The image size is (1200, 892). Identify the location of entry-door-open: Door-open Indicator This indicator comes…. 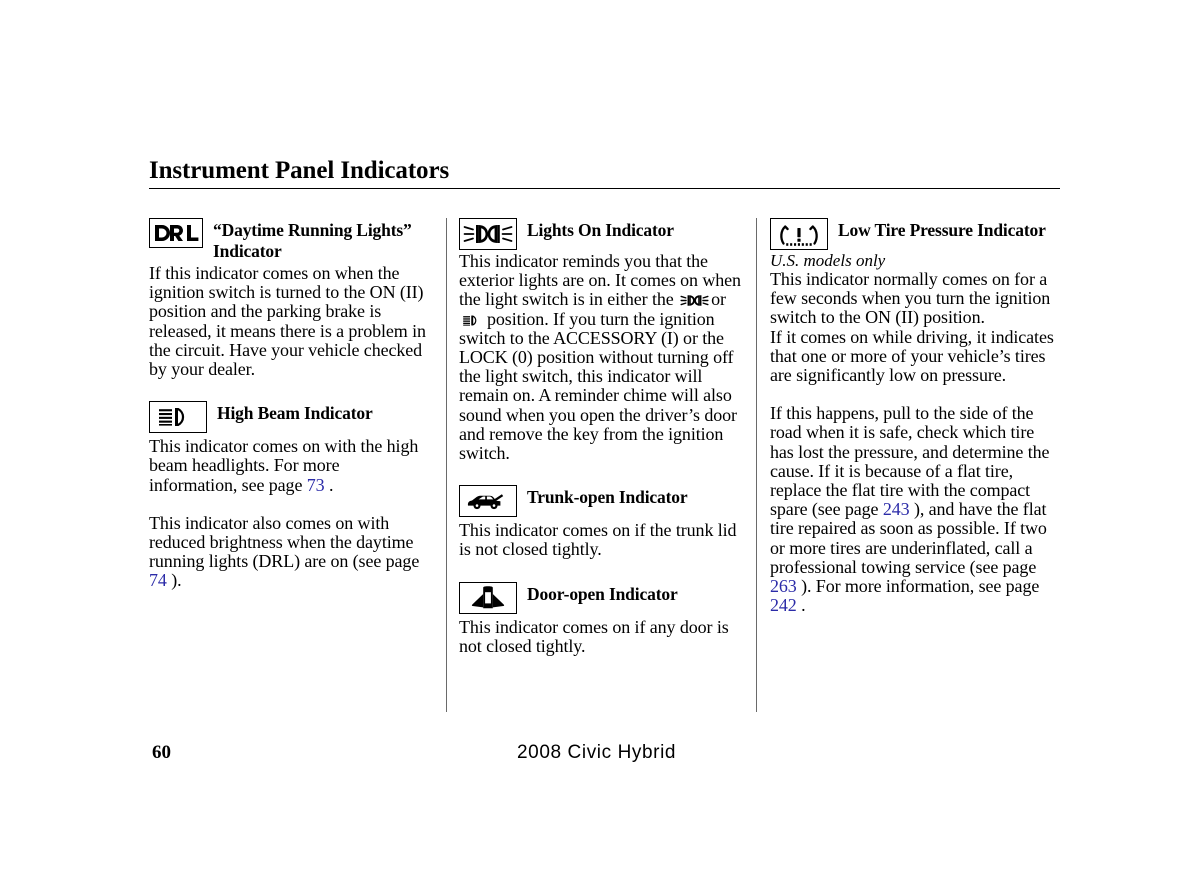
(602, 618).